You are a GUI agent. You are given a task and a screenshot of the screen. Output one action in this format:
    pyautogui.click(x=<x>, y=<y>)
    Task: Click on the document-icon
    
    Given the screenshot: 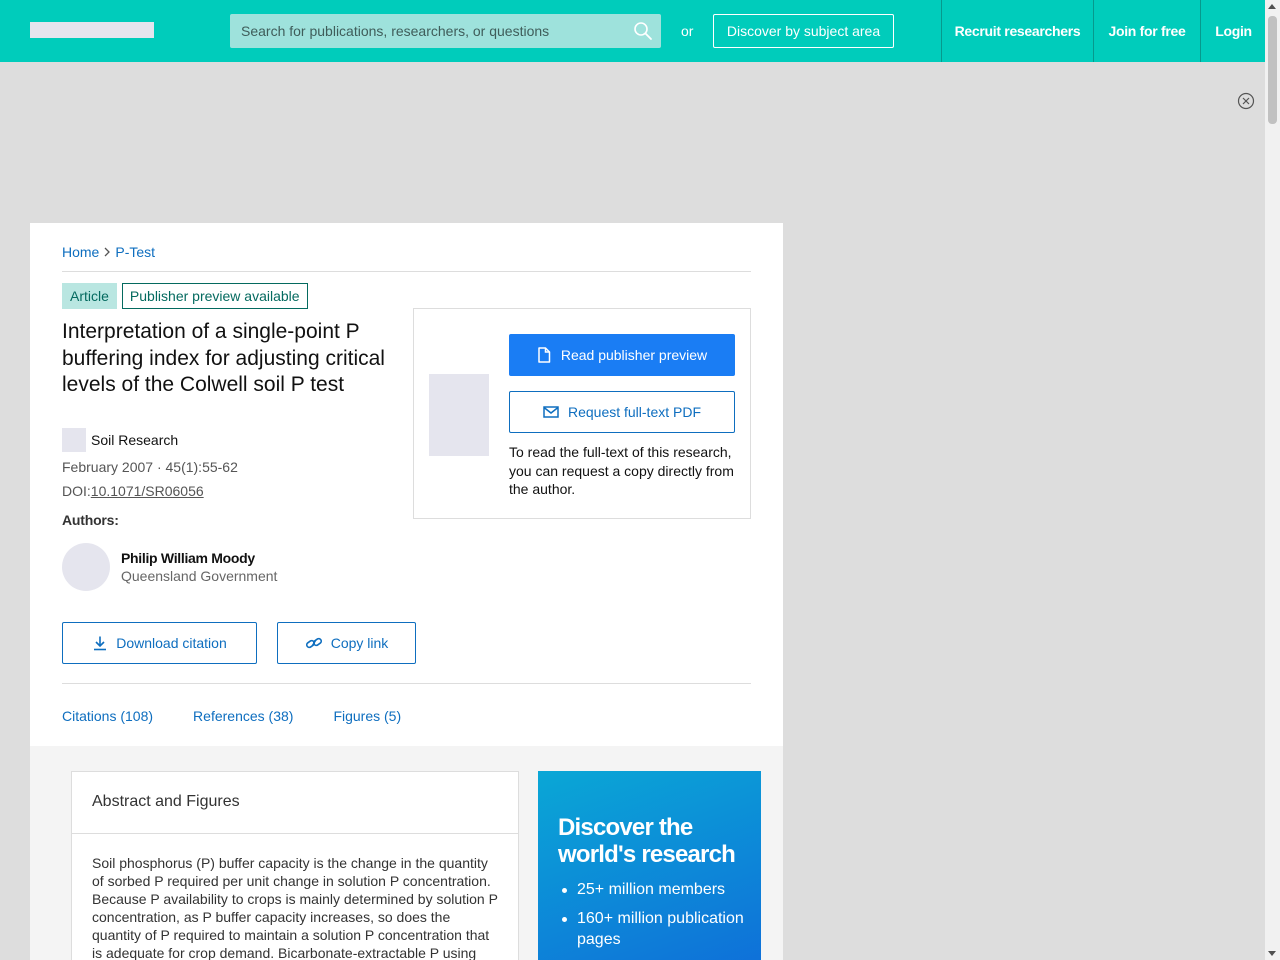 What is the action you would take?
    pyautogui.click(x=544, y=355)
    